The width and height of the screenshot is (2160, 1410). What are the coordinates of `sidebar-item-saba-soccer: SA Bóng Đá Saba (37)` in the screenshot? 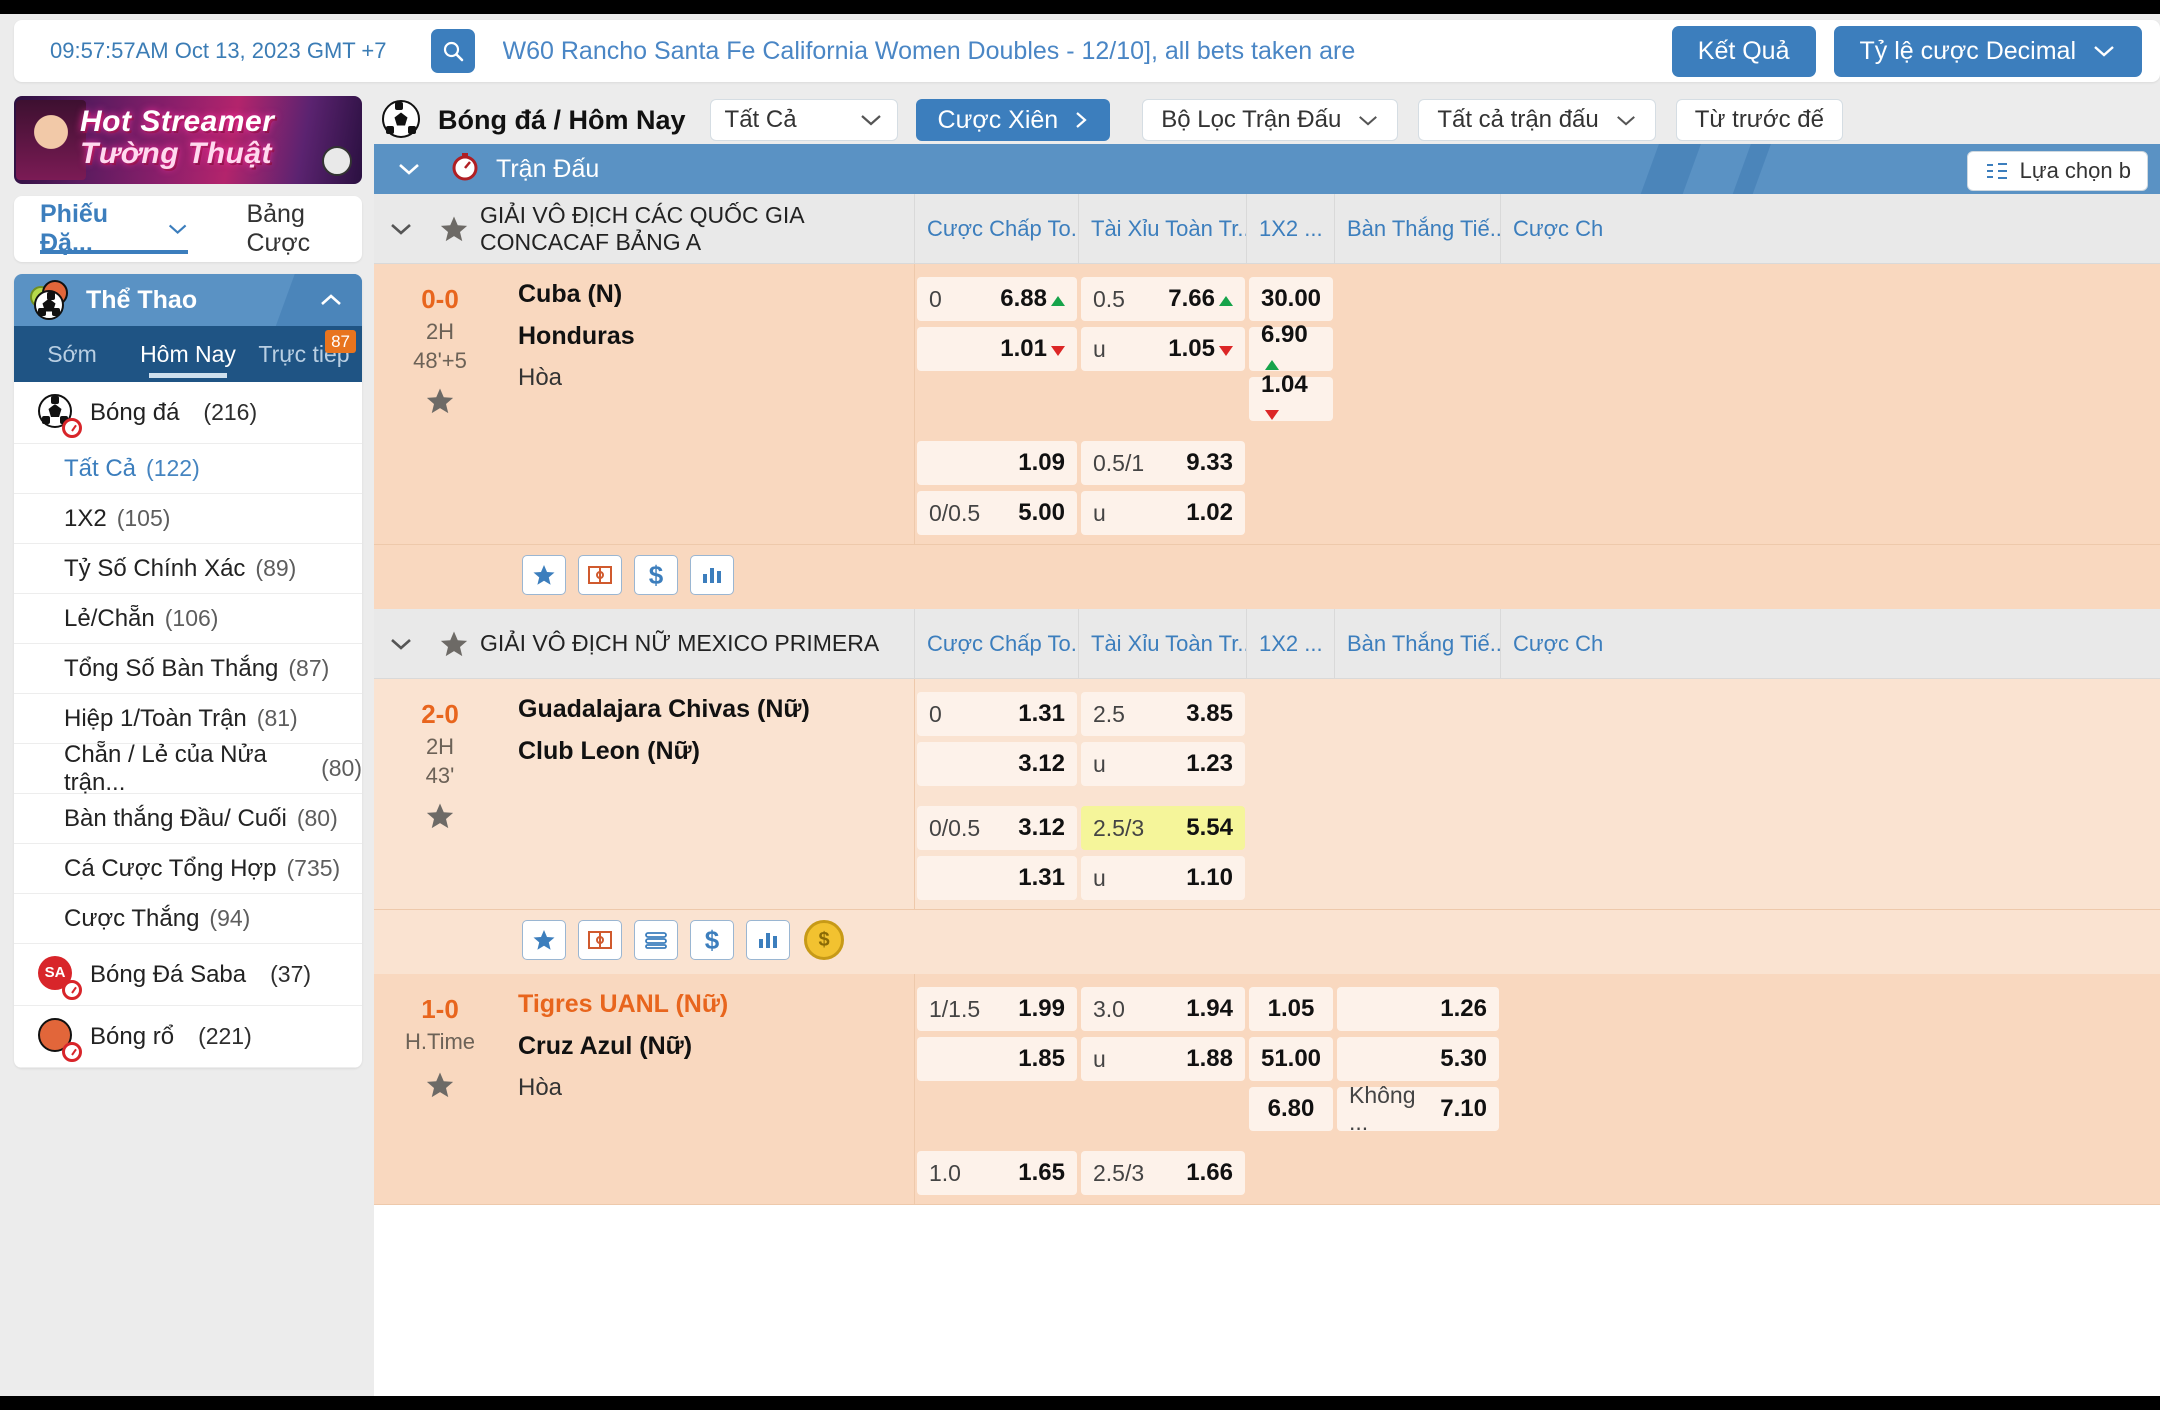 It's located at (188, 975).